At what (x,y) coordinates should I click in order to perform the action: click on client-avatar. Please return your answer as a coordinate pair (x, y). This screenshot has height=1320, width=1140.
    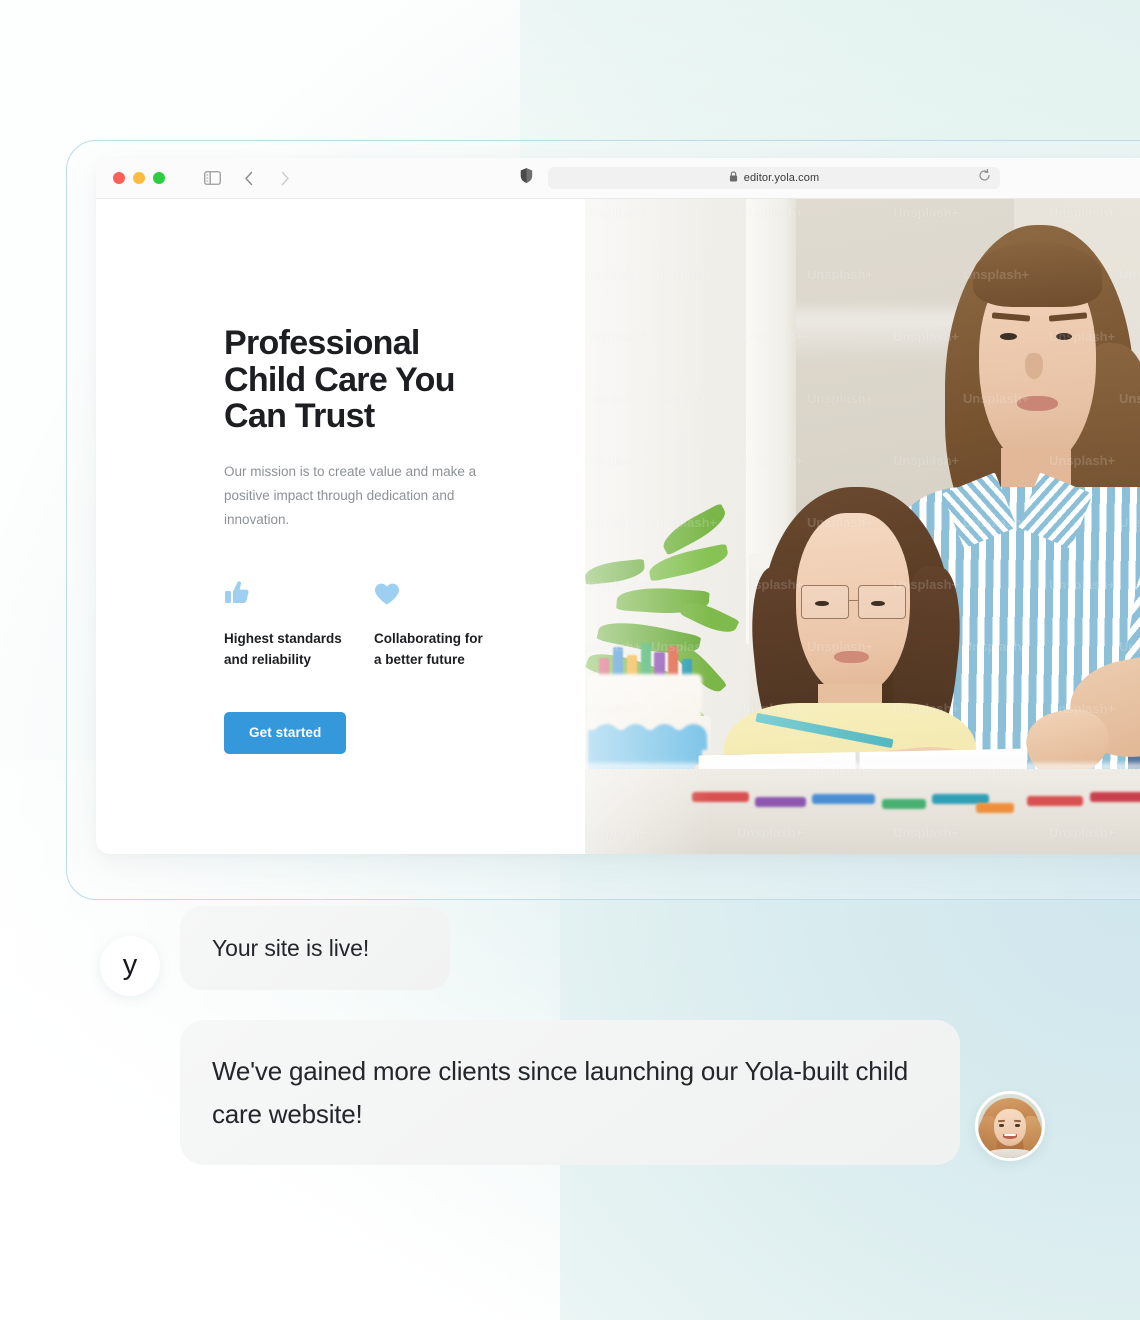
    Looking at the image, I should click on (1010, 1126).